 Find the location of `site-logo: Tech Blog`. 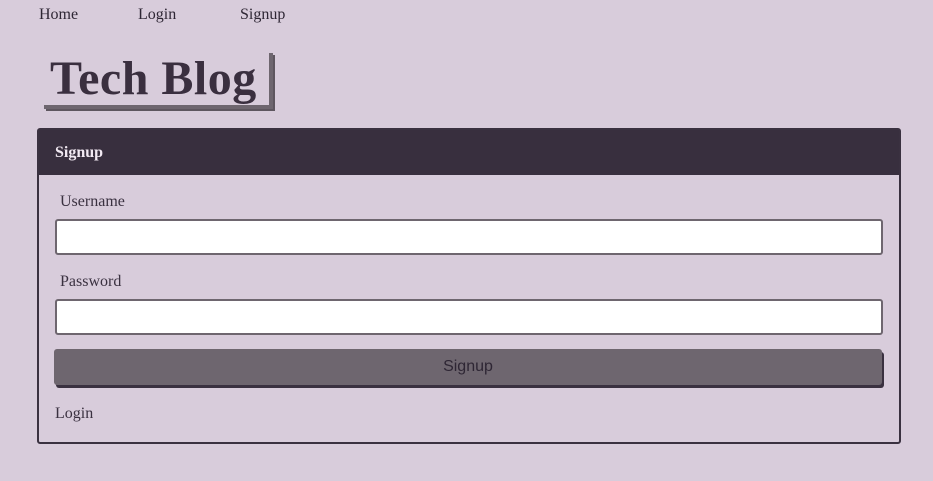

site-logo: Tech Blog is located at coordinates (158, 81).